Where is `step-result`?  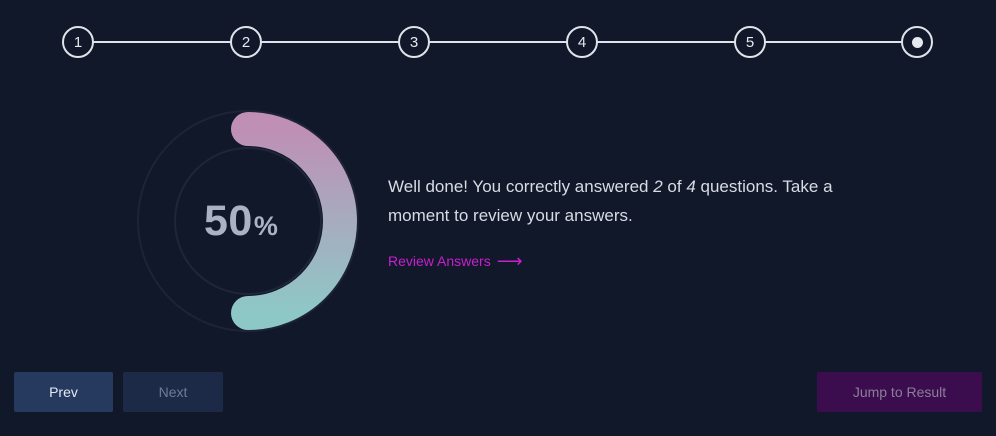
step-result is located at coordinates (917, 42).